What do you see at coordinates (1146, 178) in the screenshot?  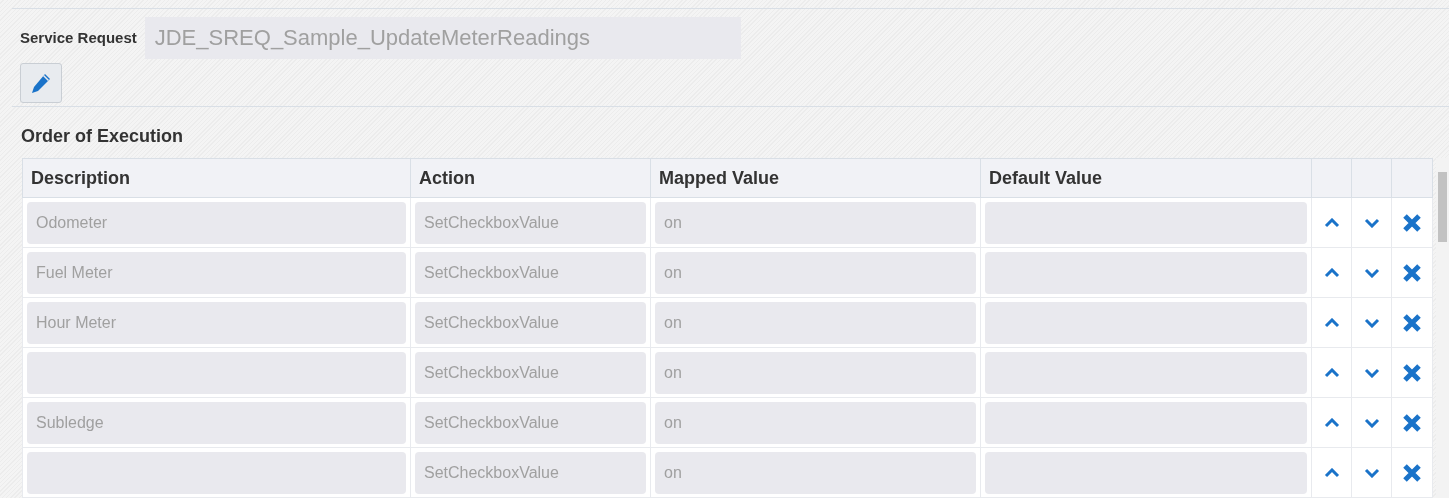 I see `column-header: Default Value` at bounding box center [1146, 178].